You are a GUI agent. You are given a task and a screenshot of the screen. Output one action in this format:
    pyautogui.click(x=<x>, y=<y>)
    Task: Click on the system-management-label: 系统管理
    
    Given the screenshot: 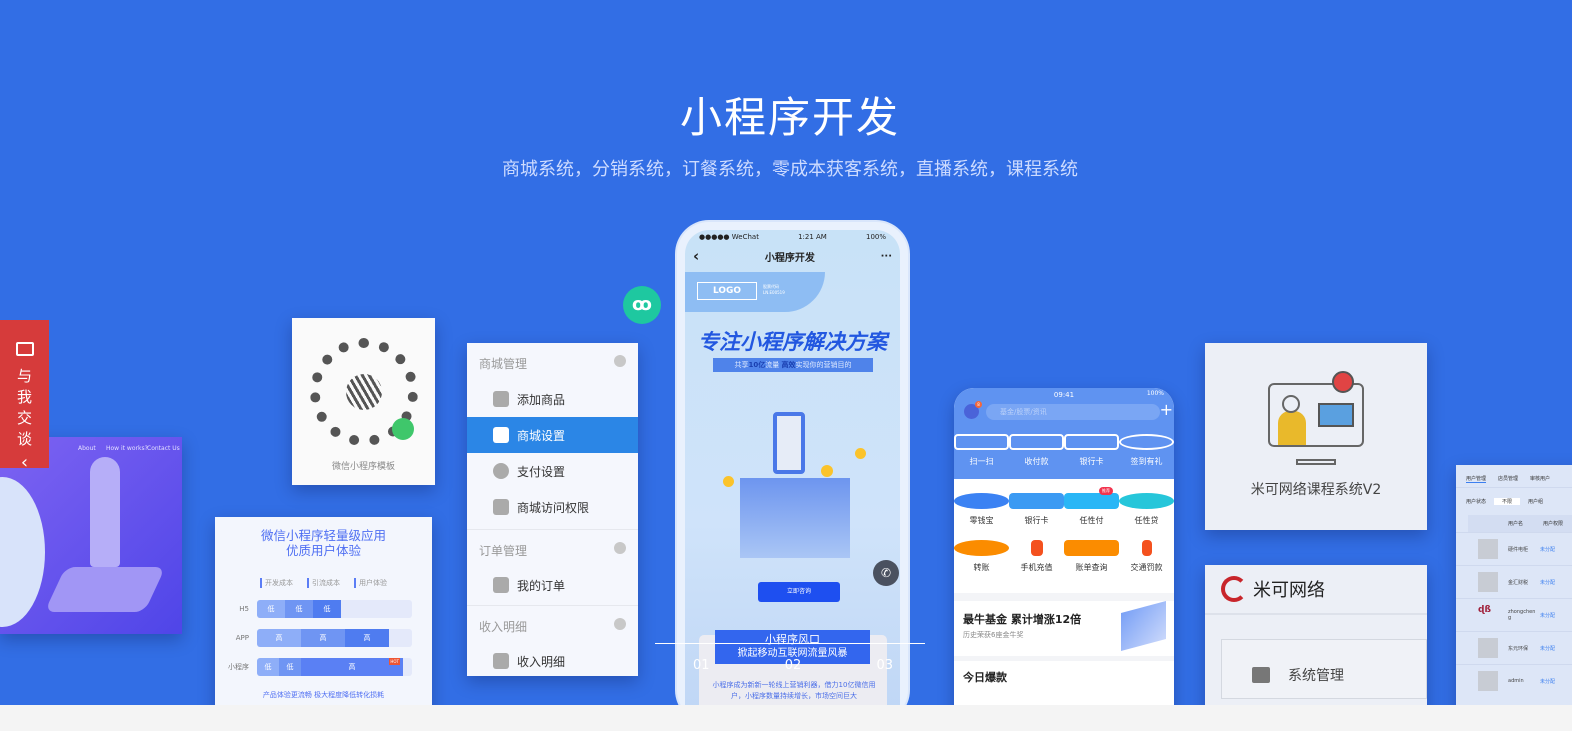 What is the action you would take?
    pyautogui.click(x=1316, y=675)
    